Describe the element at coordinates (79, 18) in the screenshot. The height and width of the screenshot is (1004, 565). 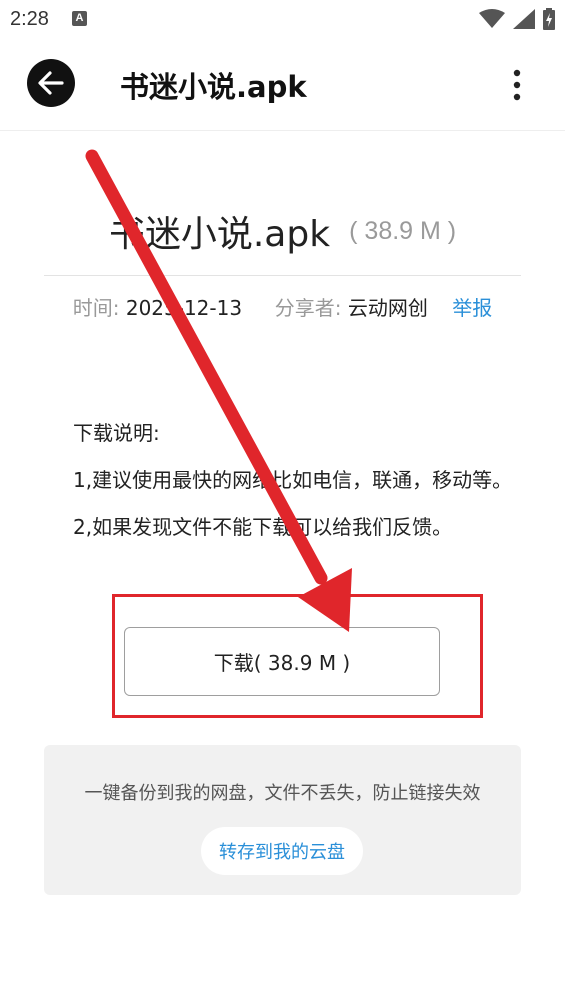
I see `notification-icon: A` at that location.